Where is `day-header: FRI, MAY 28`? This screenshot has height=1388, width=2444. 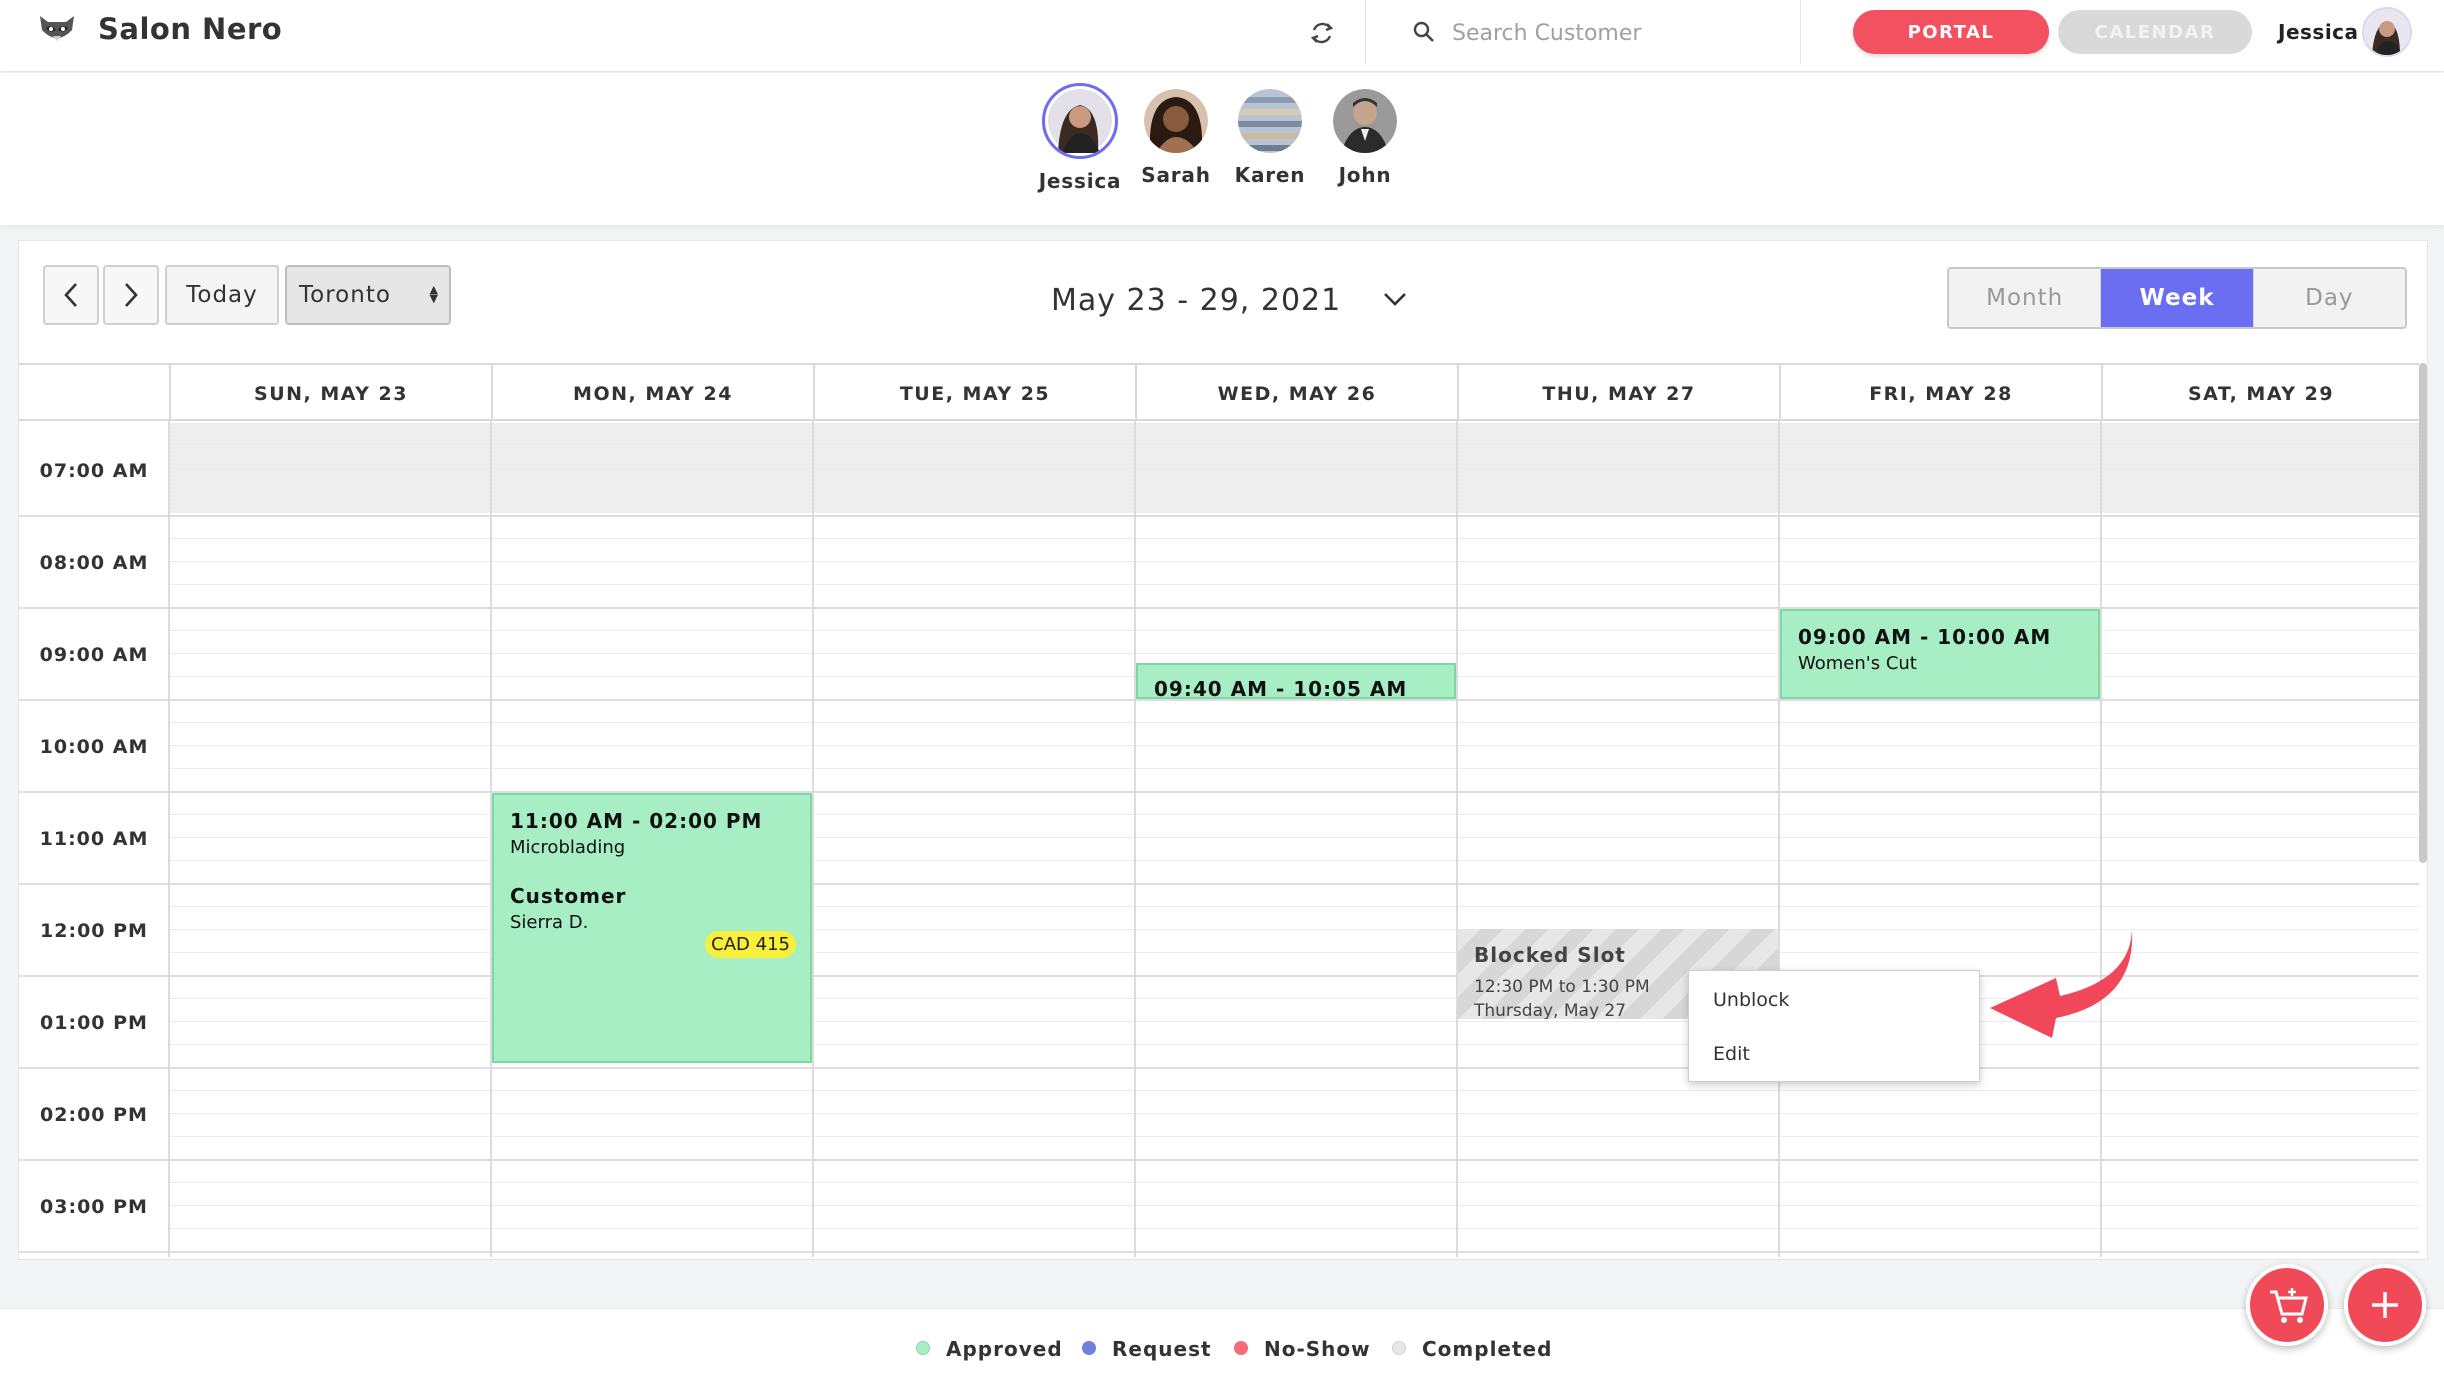
day-header: FRI, MAY 28 is located at coordinates (1940, 392).